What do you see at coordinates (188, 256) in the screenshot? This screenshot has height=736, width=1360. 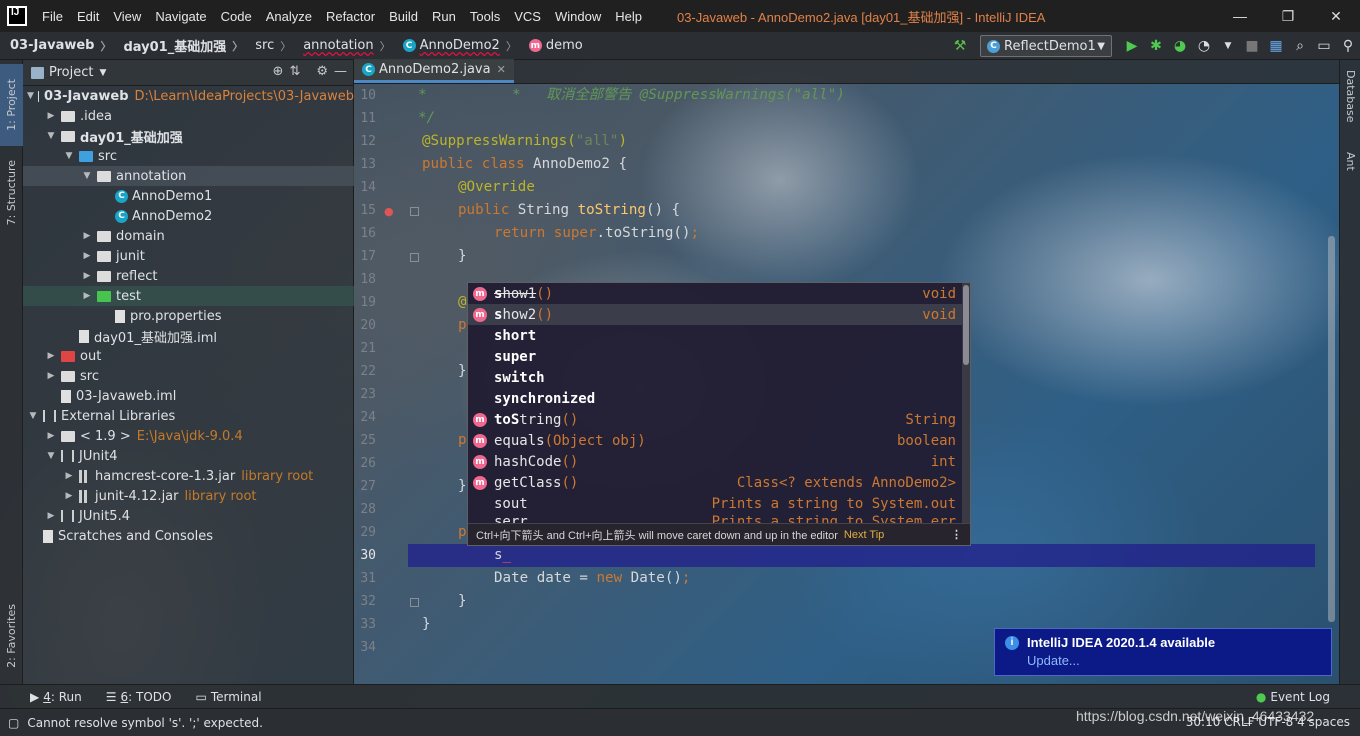 I see `tree-item: ▶ junit` at bounding box center [188, 256].